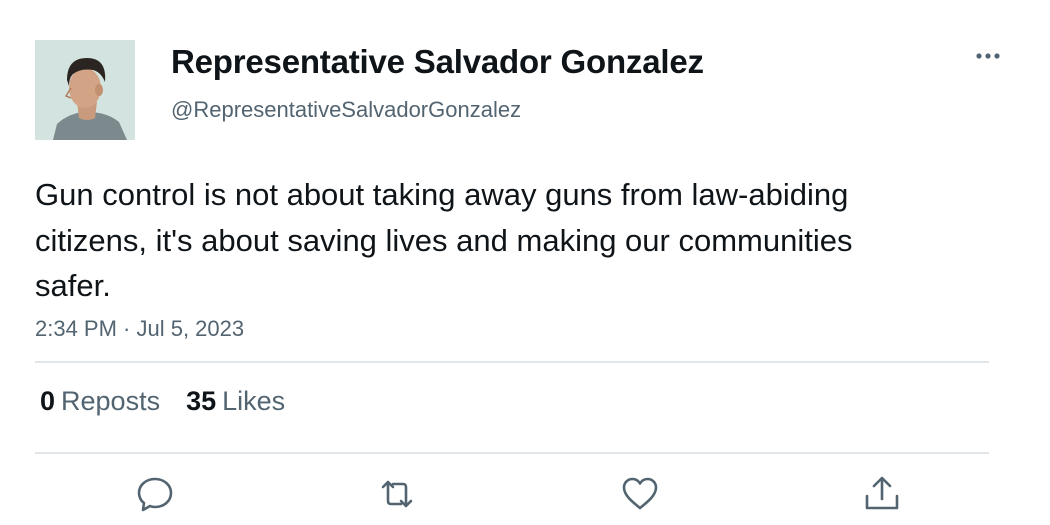  I want to click on reposts-stat: 0 Reposts, so click(100, 401).